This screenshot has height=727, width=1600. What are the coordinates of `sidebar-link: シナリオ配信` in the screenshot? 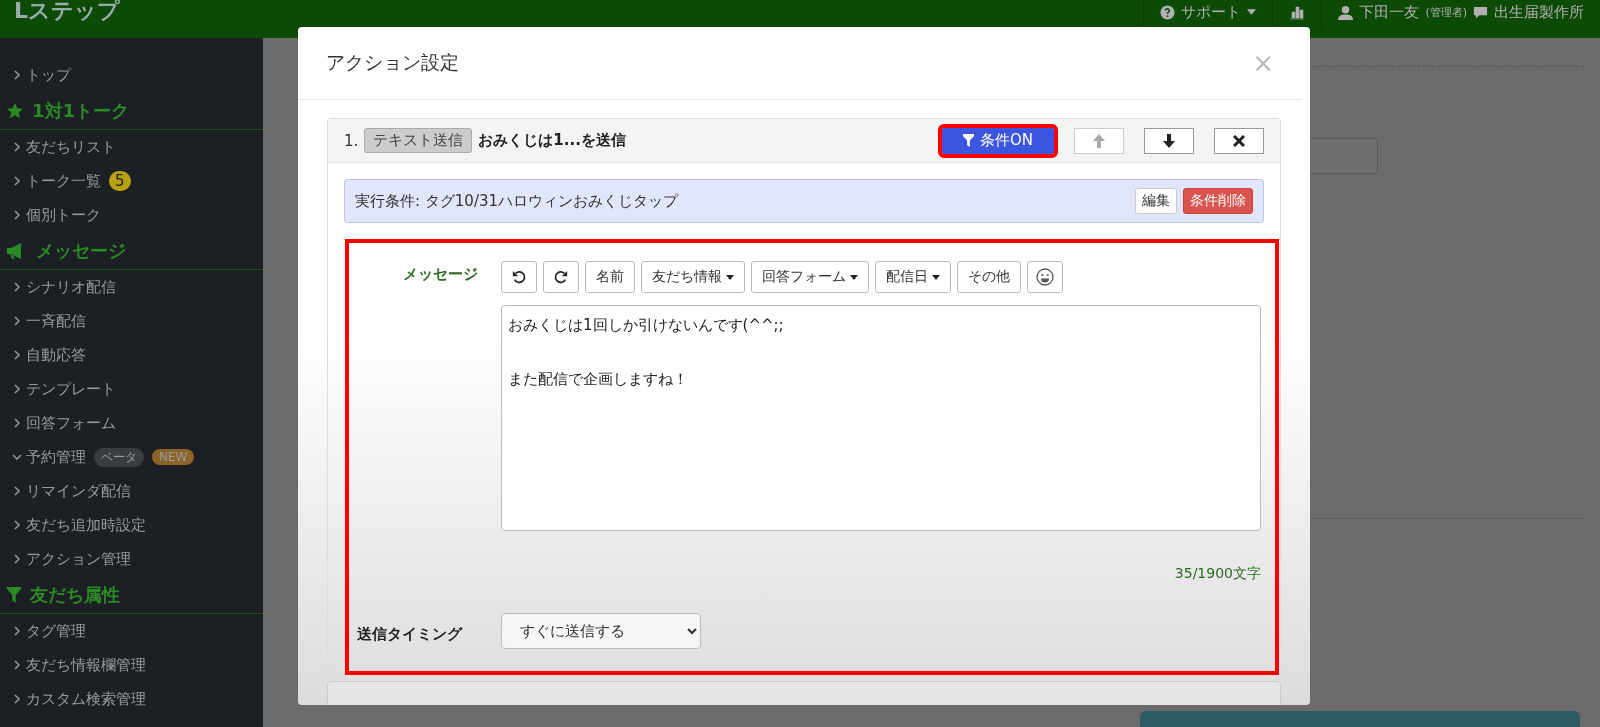 It's located at (71, 287).